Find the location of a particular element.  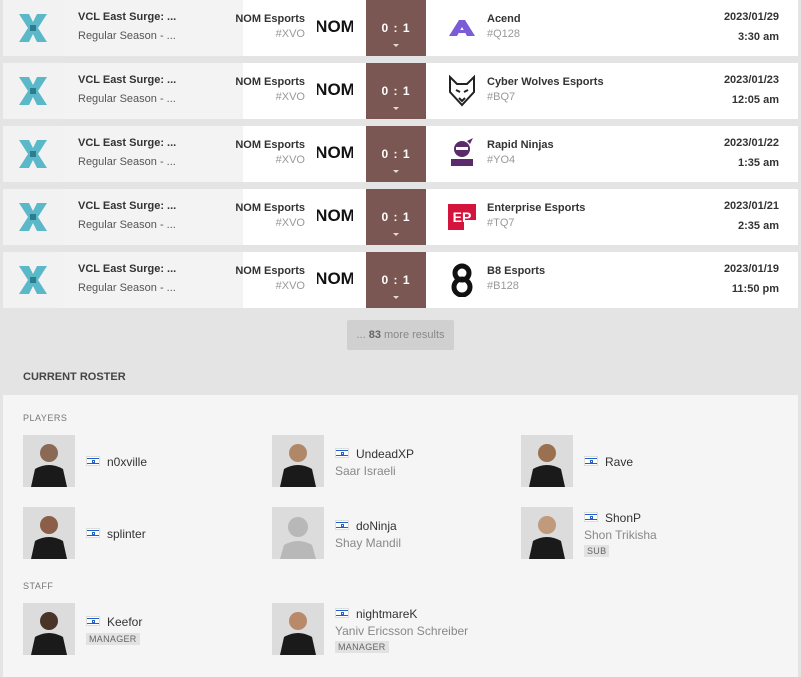

match-time: 12:05 am is located at coordinates (755, 100).